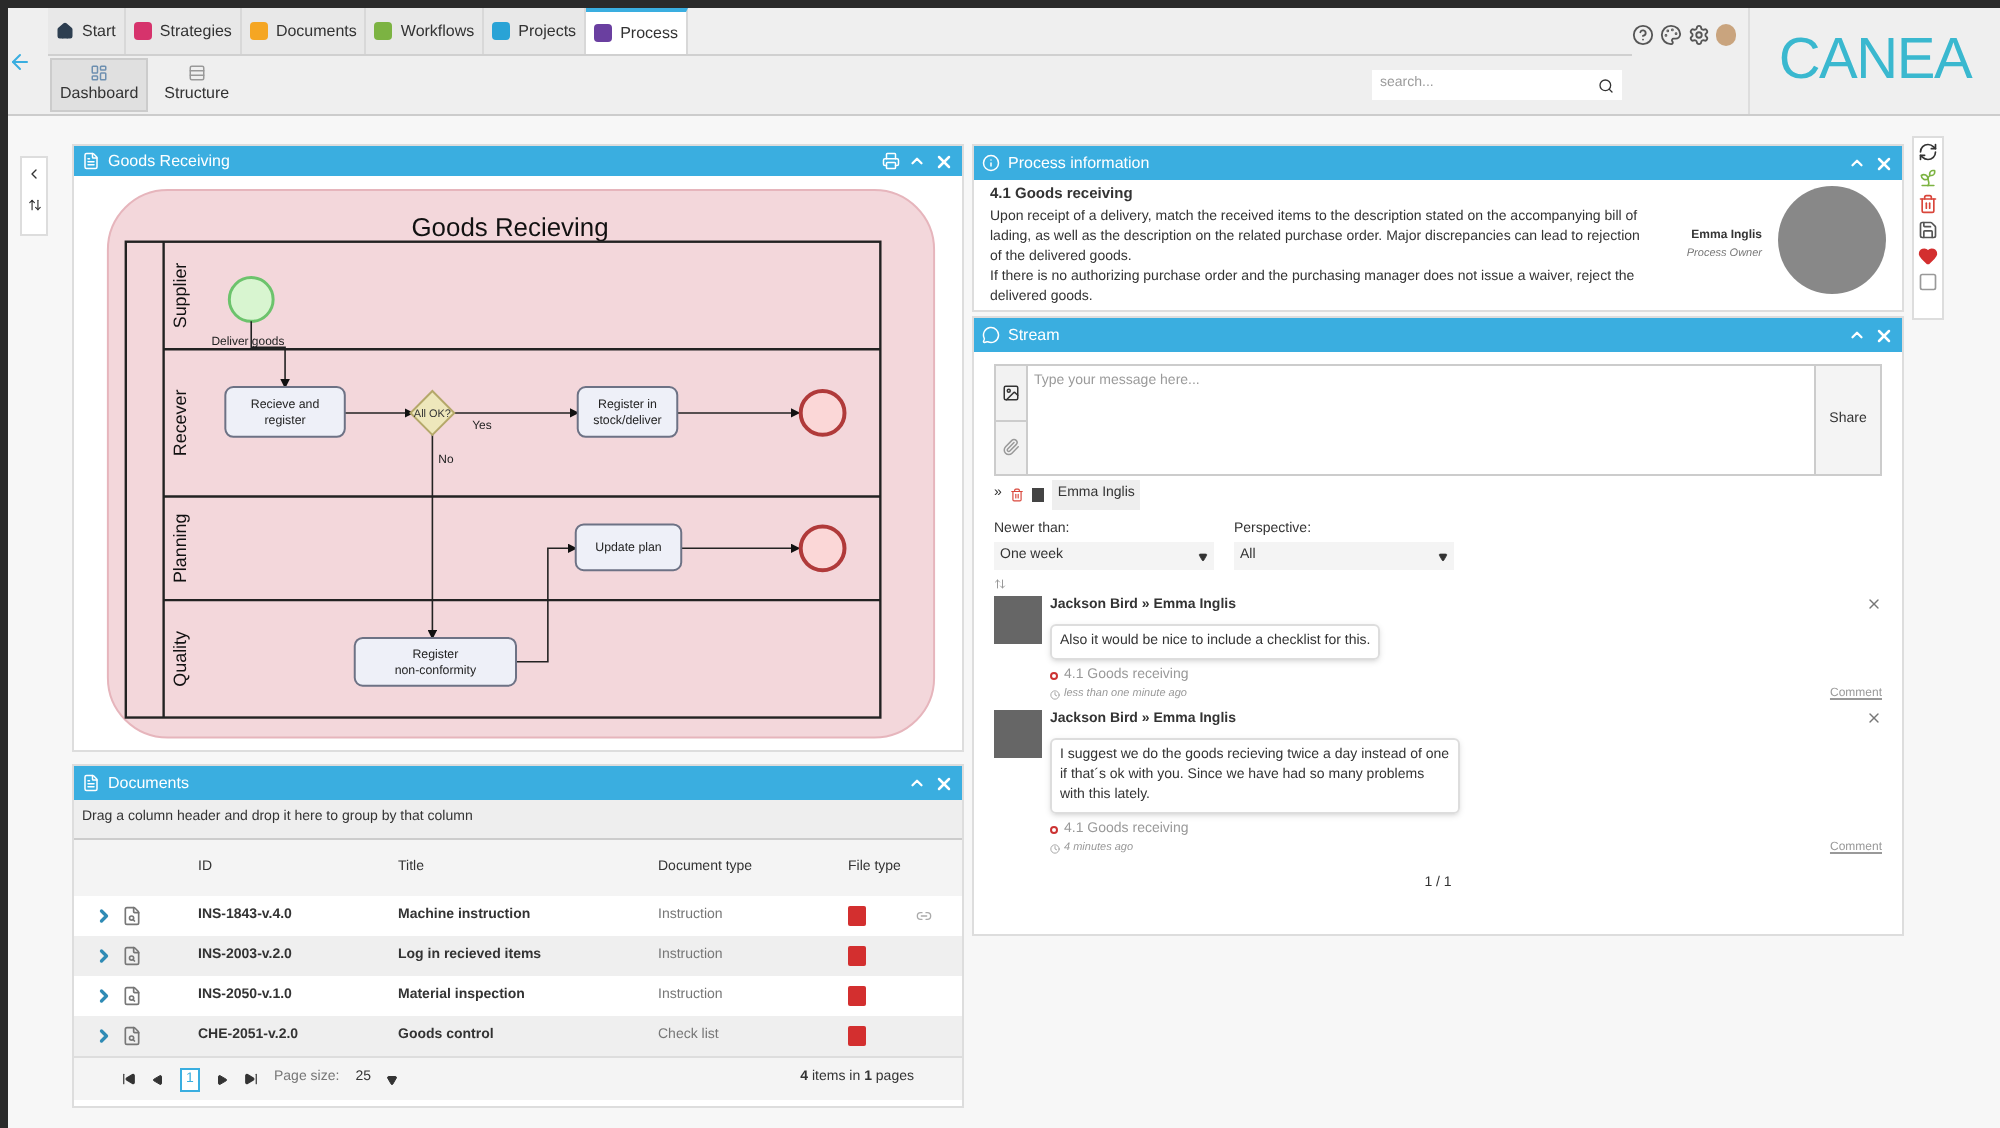 This screenshot has height=1128, width=2000. I want to click on panel-title: Stream, so click(1035, 335).